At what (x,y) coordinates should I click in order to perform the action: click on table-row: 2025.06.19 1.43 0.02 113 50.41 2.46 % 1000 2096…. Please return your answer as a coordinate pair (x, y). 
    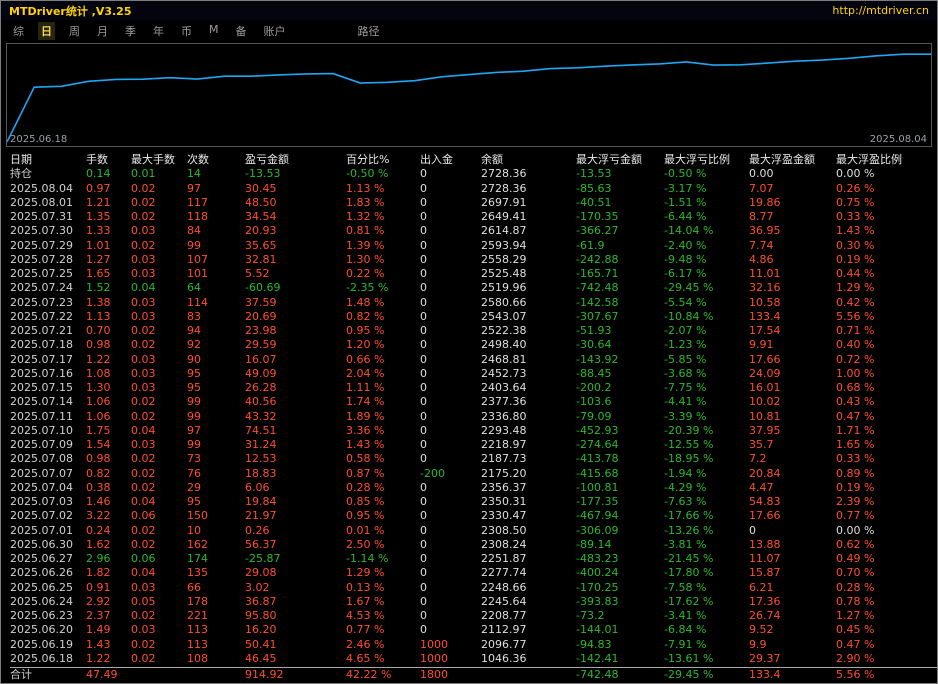
    Looking at the image, I should click on (473, 645).